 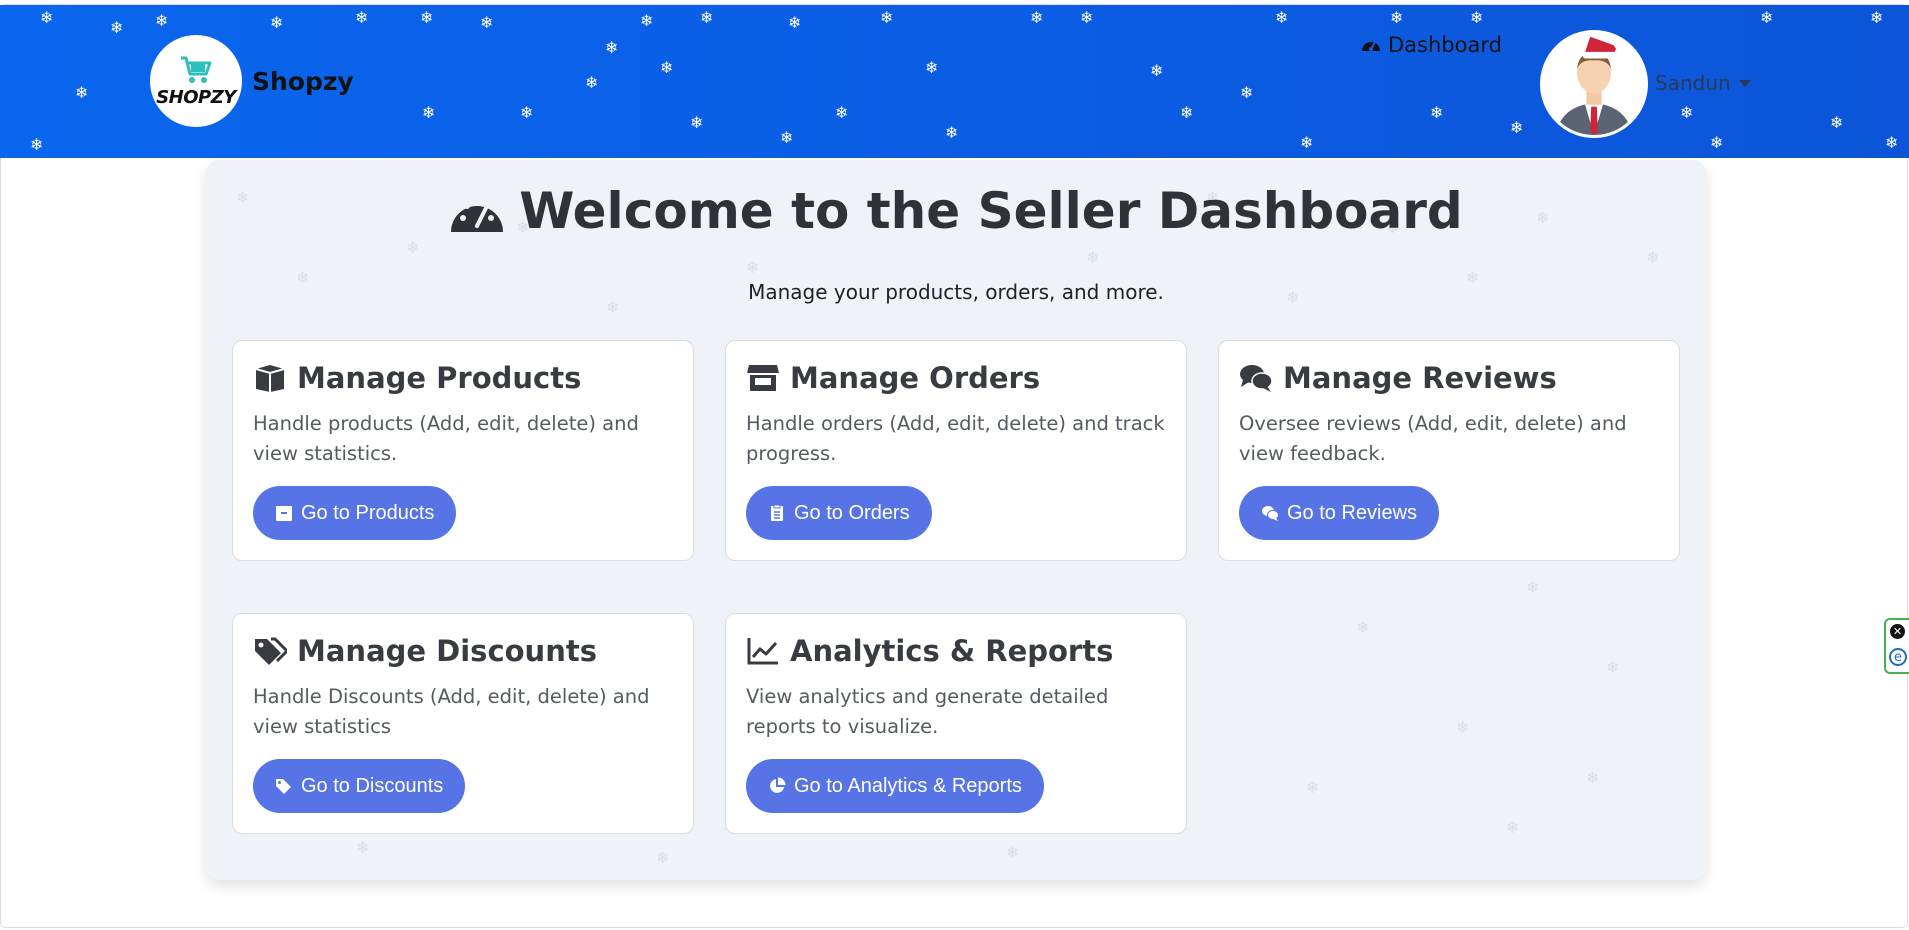 I want to click on go-to-discounts-button: Go to Discounts, so click(x=359, y=786).